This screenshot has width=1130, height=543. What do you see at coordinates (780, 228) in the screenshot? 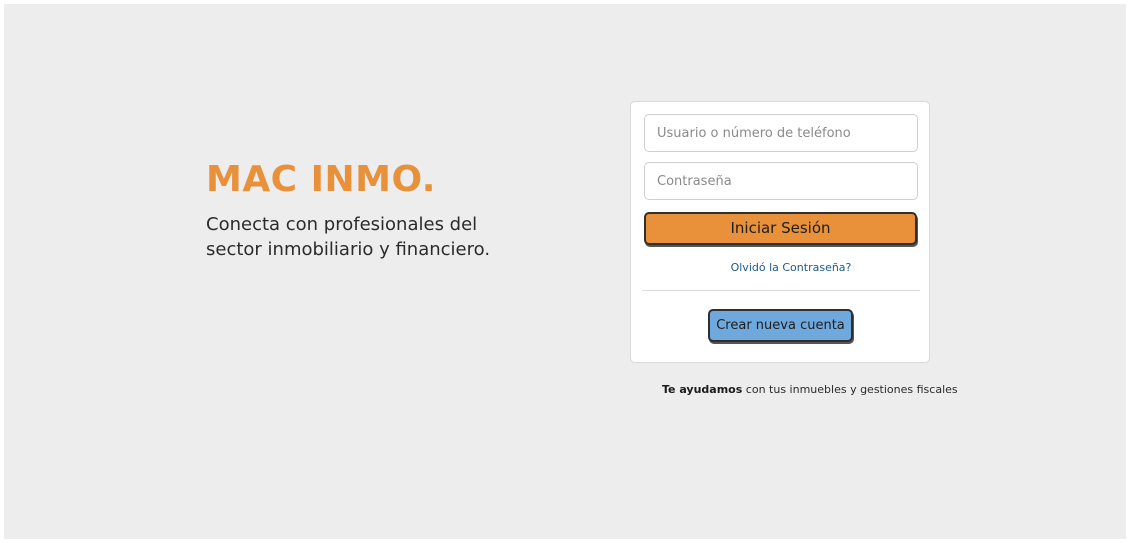
I see `login-button: Iniciar Sesión` at bounding box center [780, 228].